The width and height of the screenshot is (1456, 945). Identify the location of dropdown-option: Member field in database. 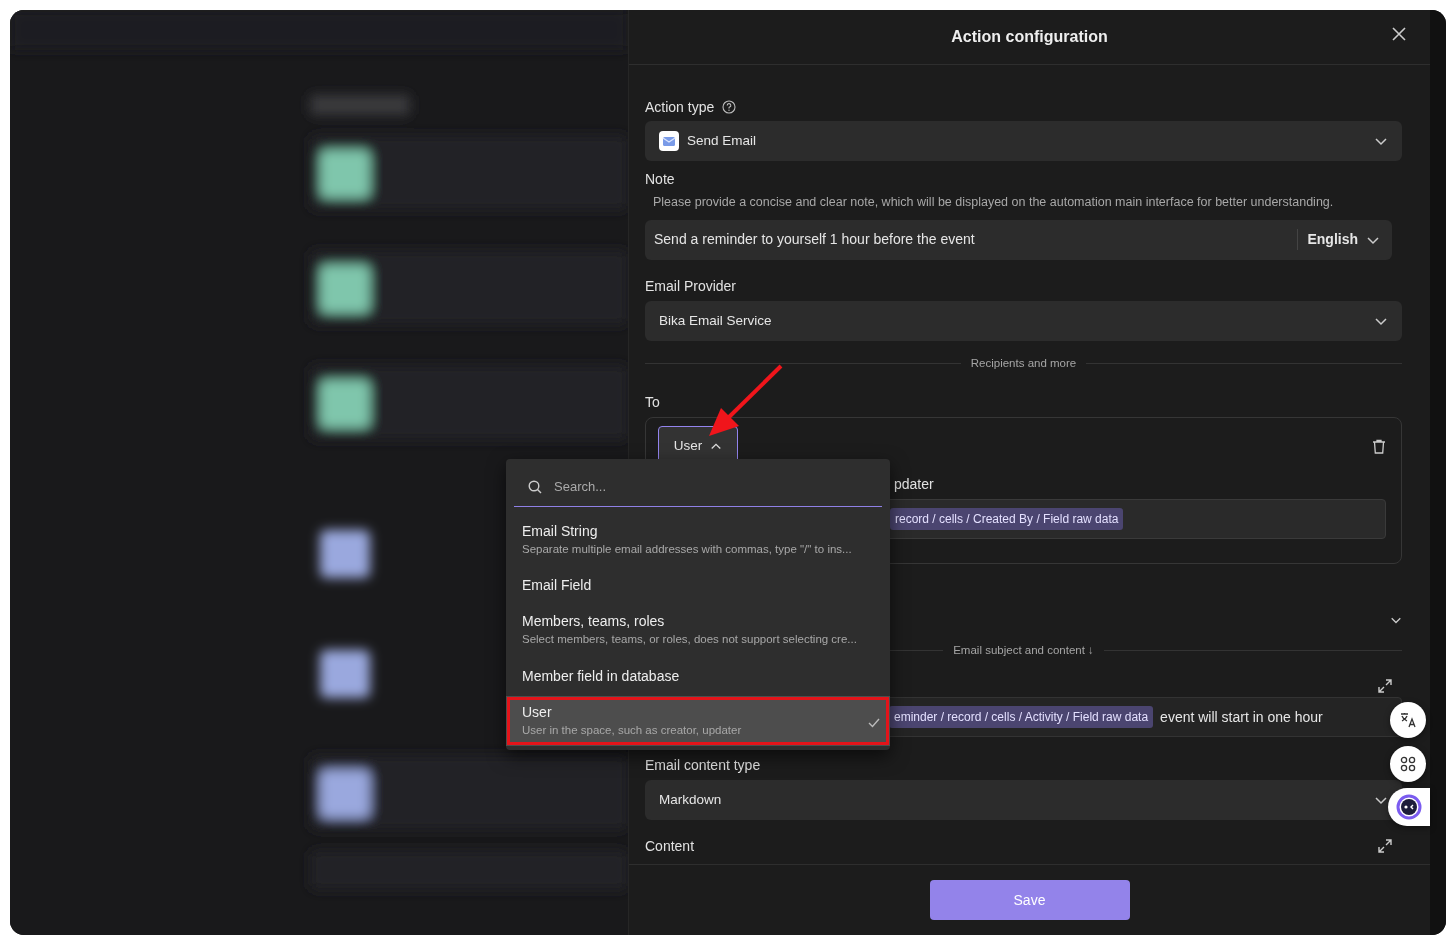
(698, 675).